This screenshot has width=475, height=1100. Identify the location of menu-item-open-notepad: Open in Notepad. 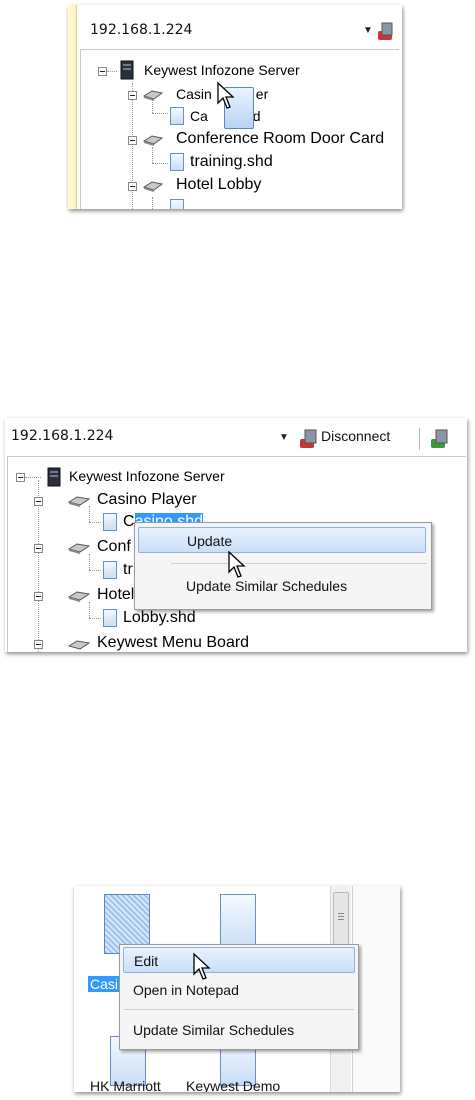
(239, 990).